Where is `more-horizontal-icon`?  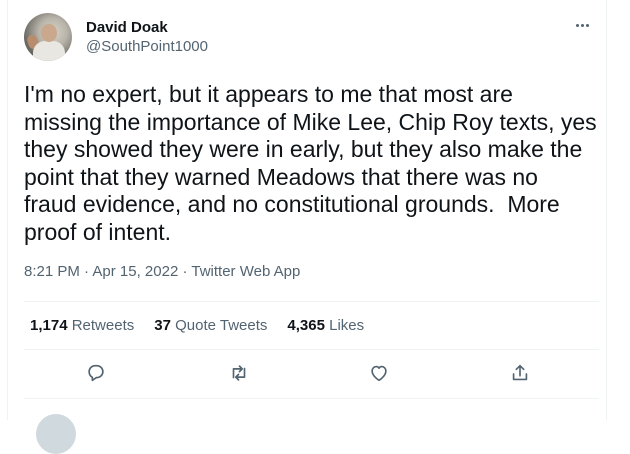
more-horizontal-icon is located at coordinates (577, 25).